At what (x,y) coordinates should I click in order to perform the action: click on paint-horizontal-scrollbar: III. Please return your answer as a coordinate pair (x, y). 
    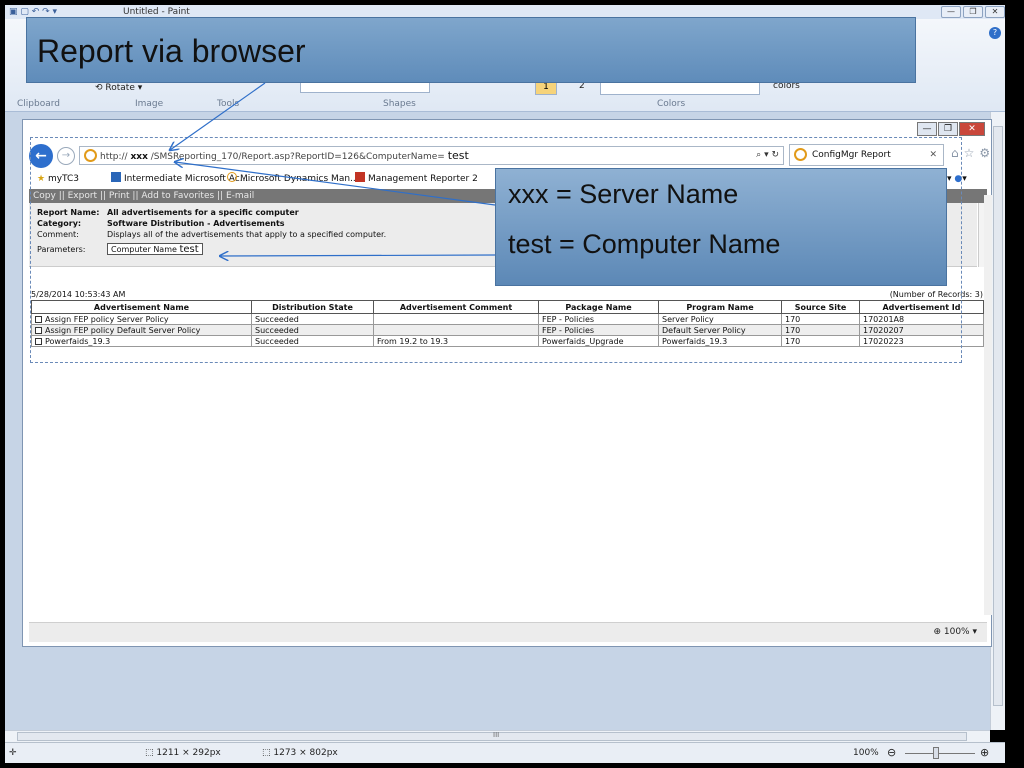
    Looking at the image, I should click on (497, 736).